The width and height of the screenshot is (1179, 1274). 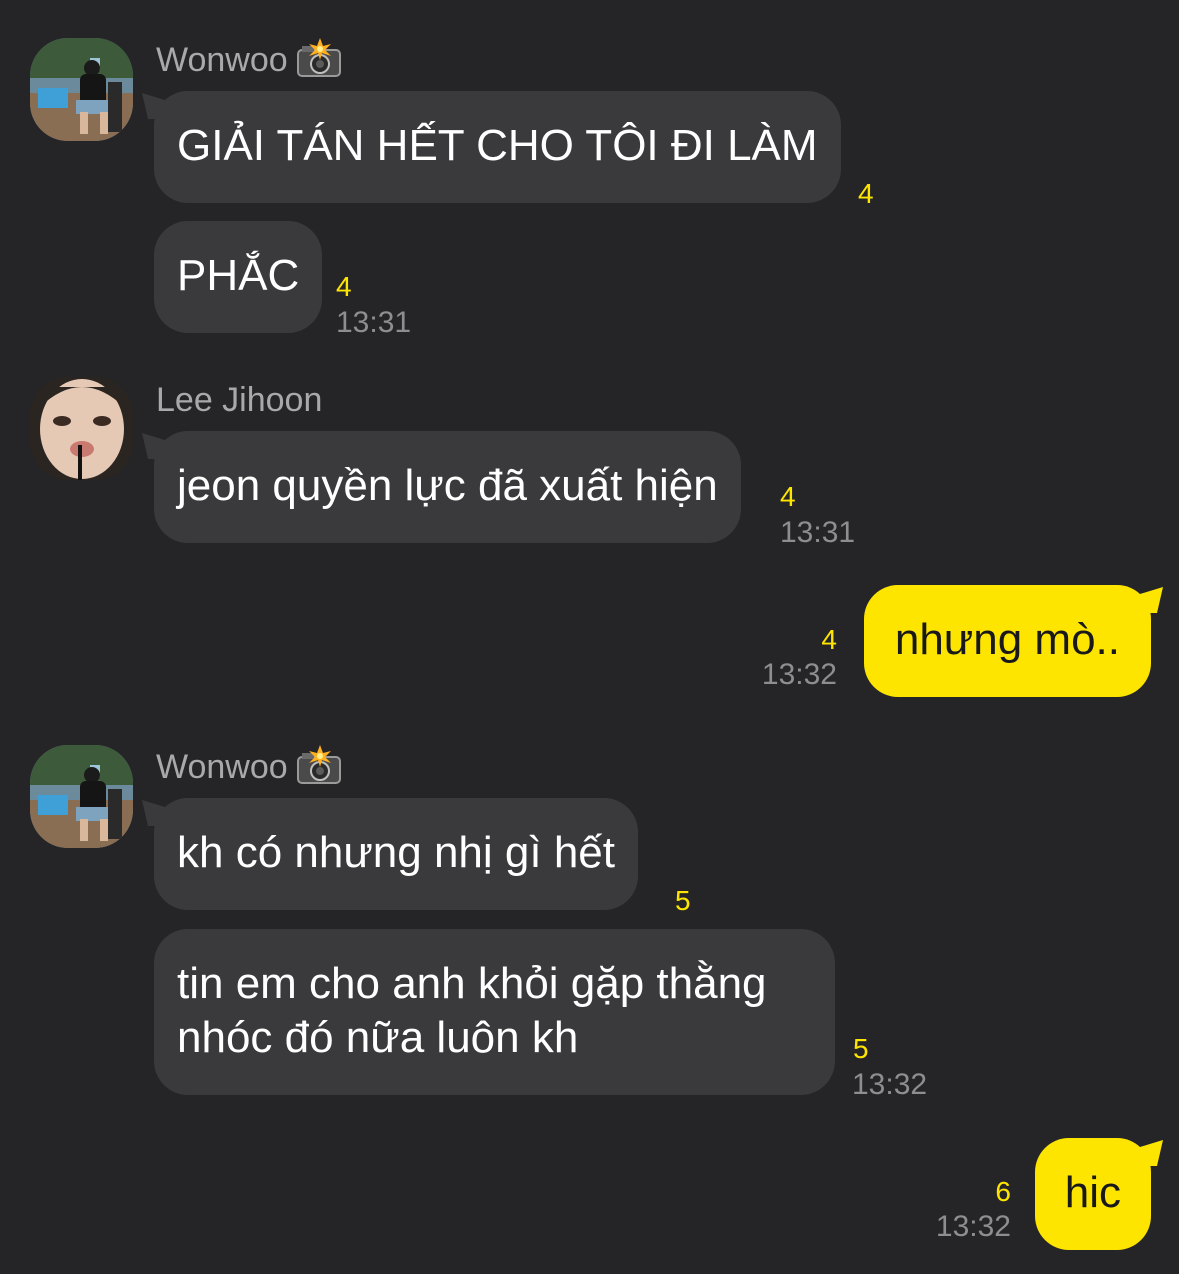 I want to click on message-bubble: kh có nhưng nhị gì hết, so click(x=396, y=854).